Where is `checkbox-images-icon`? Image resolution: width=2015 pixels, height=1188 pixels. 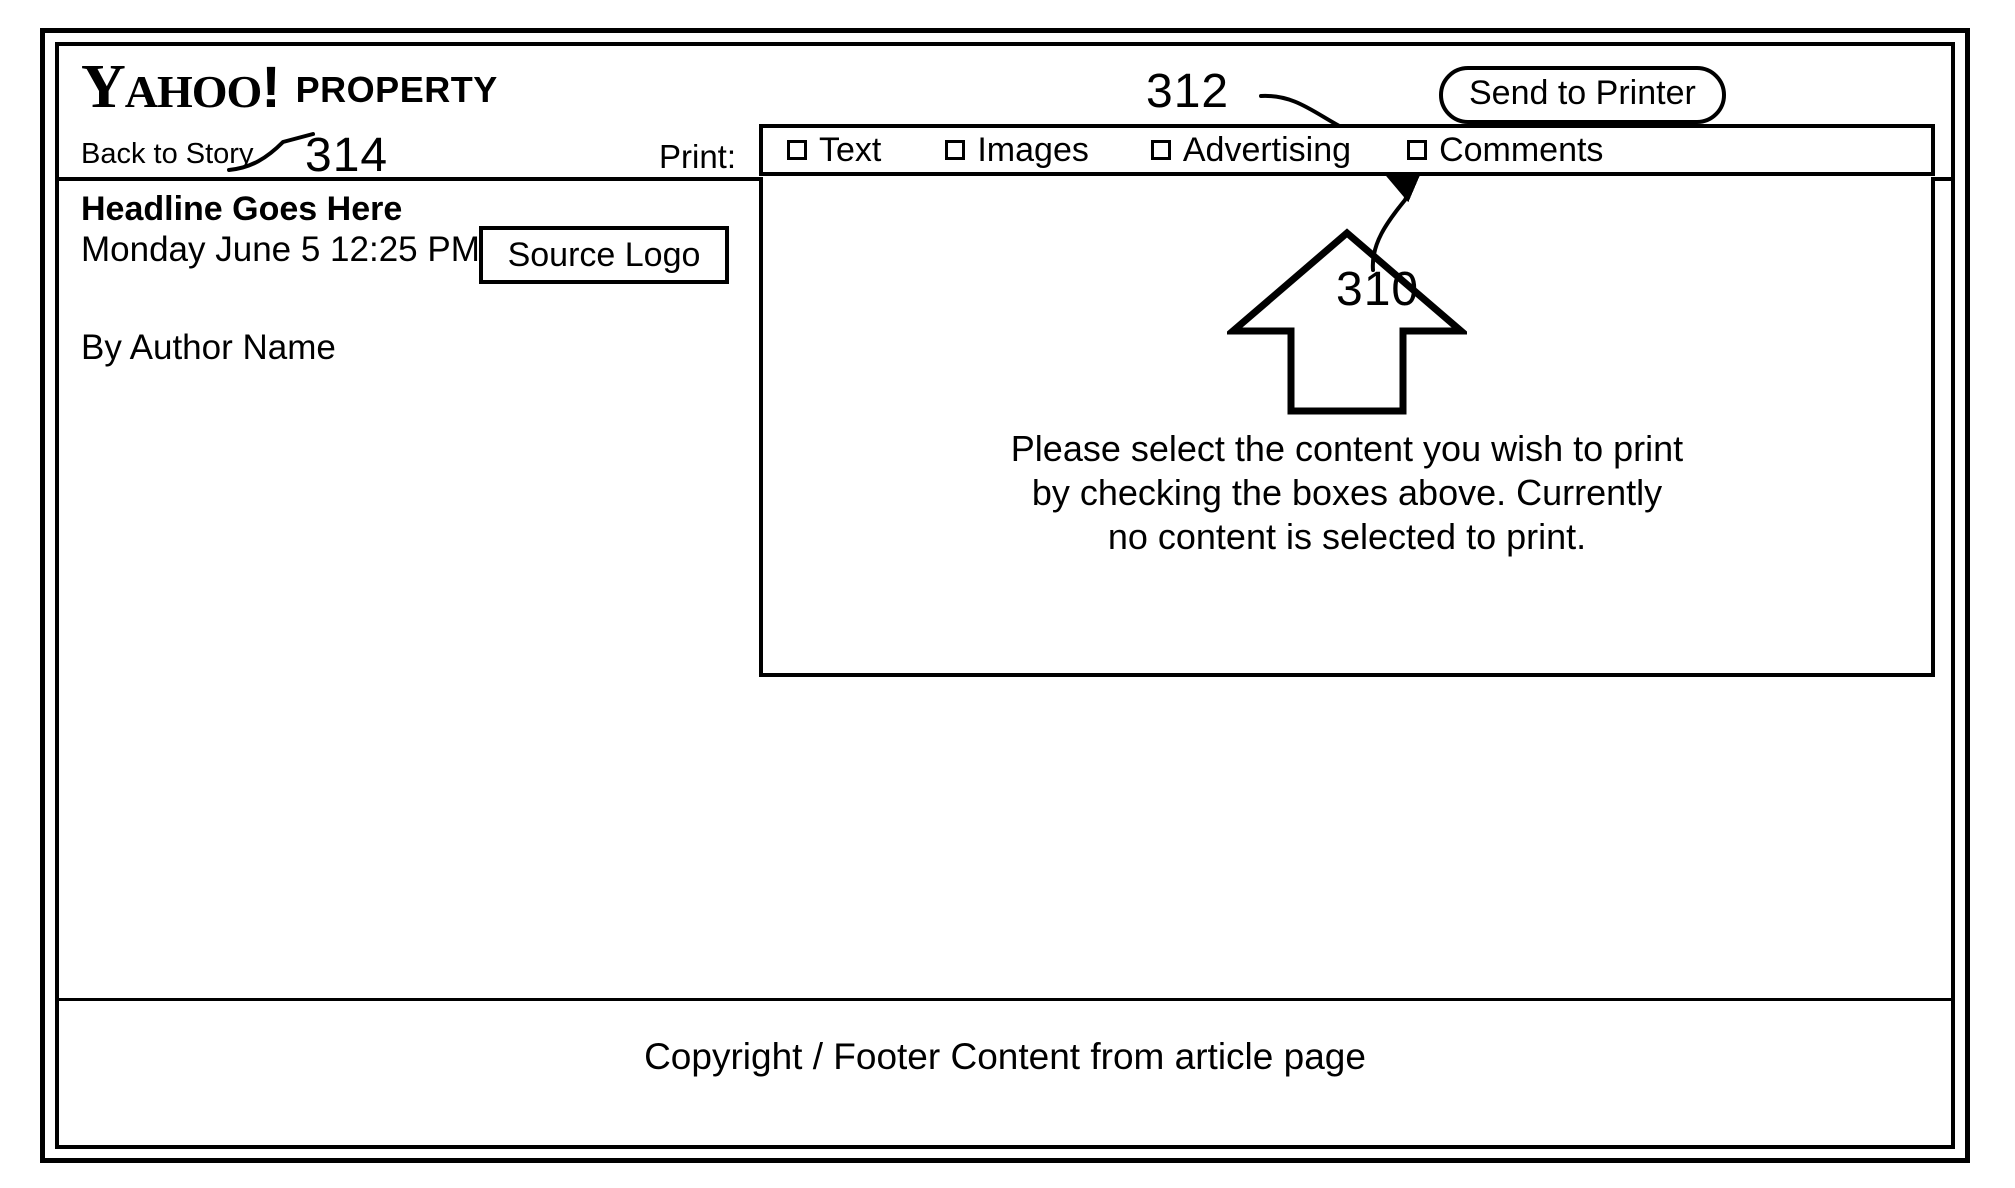 checkbox-images-icon is located at coordinates (955, 150).